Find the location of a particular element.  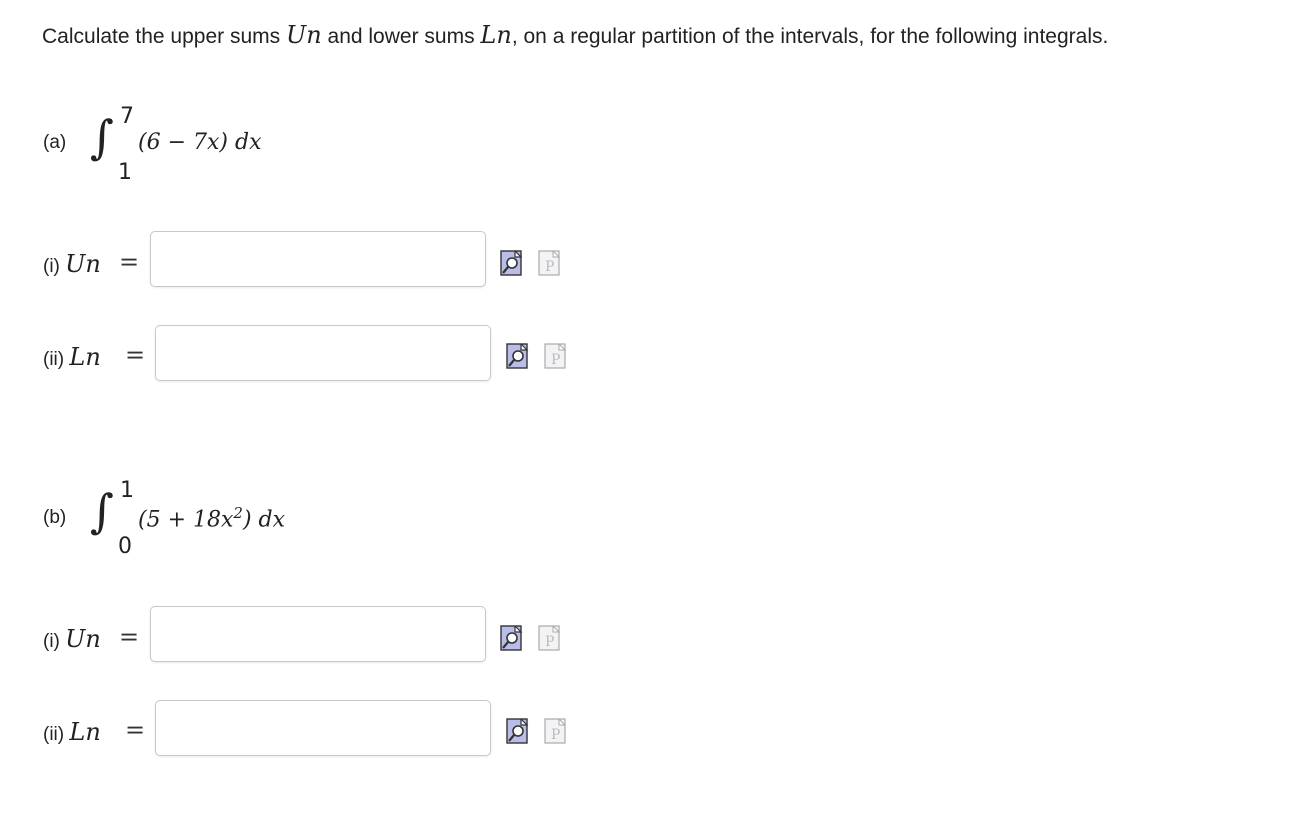

lower-limit: 0 is located at coordinates (125, 546).